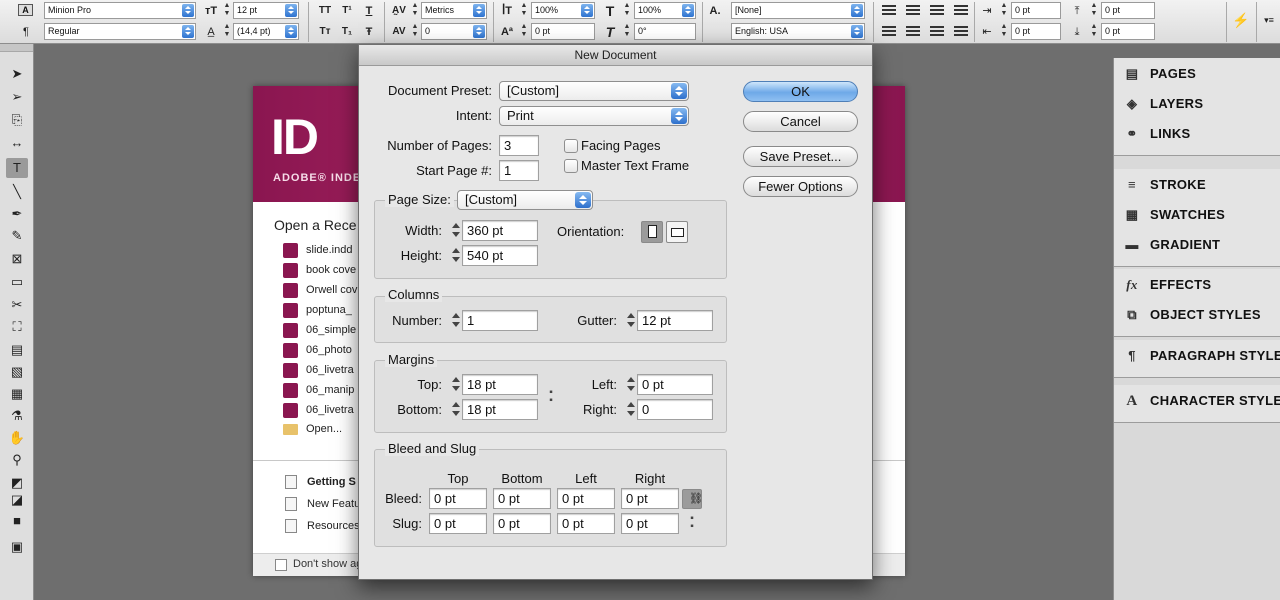 The width and height of the screenshot is (1280, 600). I want to click on gap-tool-icon: ↔, so click(17, 143).